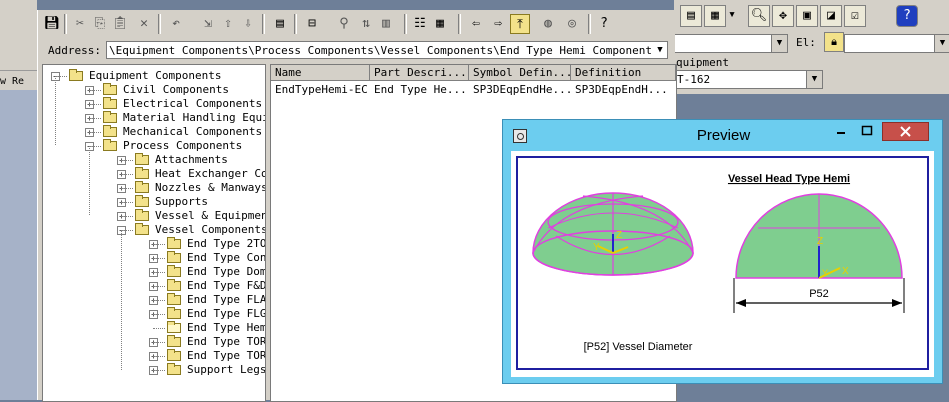 The width and height of the screenshot is (949, 402). I want to click on tree-item-label: End Type FLA, so click(226, 299).